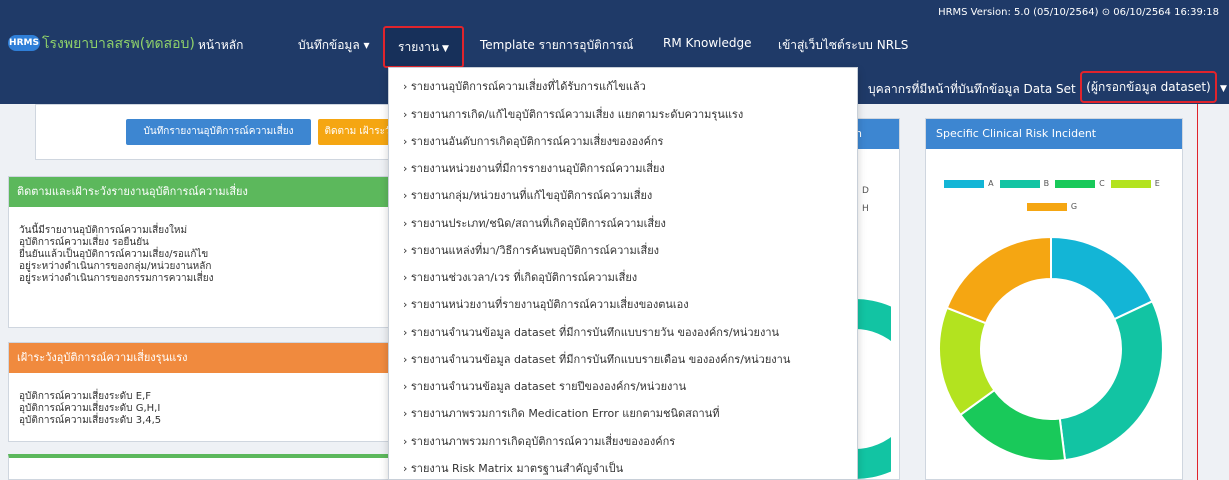 Image resolution: width=1229 pixels, height=480 pixels. What do you see at coordinates (116, 279) in the screenshot?
I see `follow-line: อยู่ระหว่างดำเนินการของกรรมการความเสี่ยง` at bounding box center [116, 279].